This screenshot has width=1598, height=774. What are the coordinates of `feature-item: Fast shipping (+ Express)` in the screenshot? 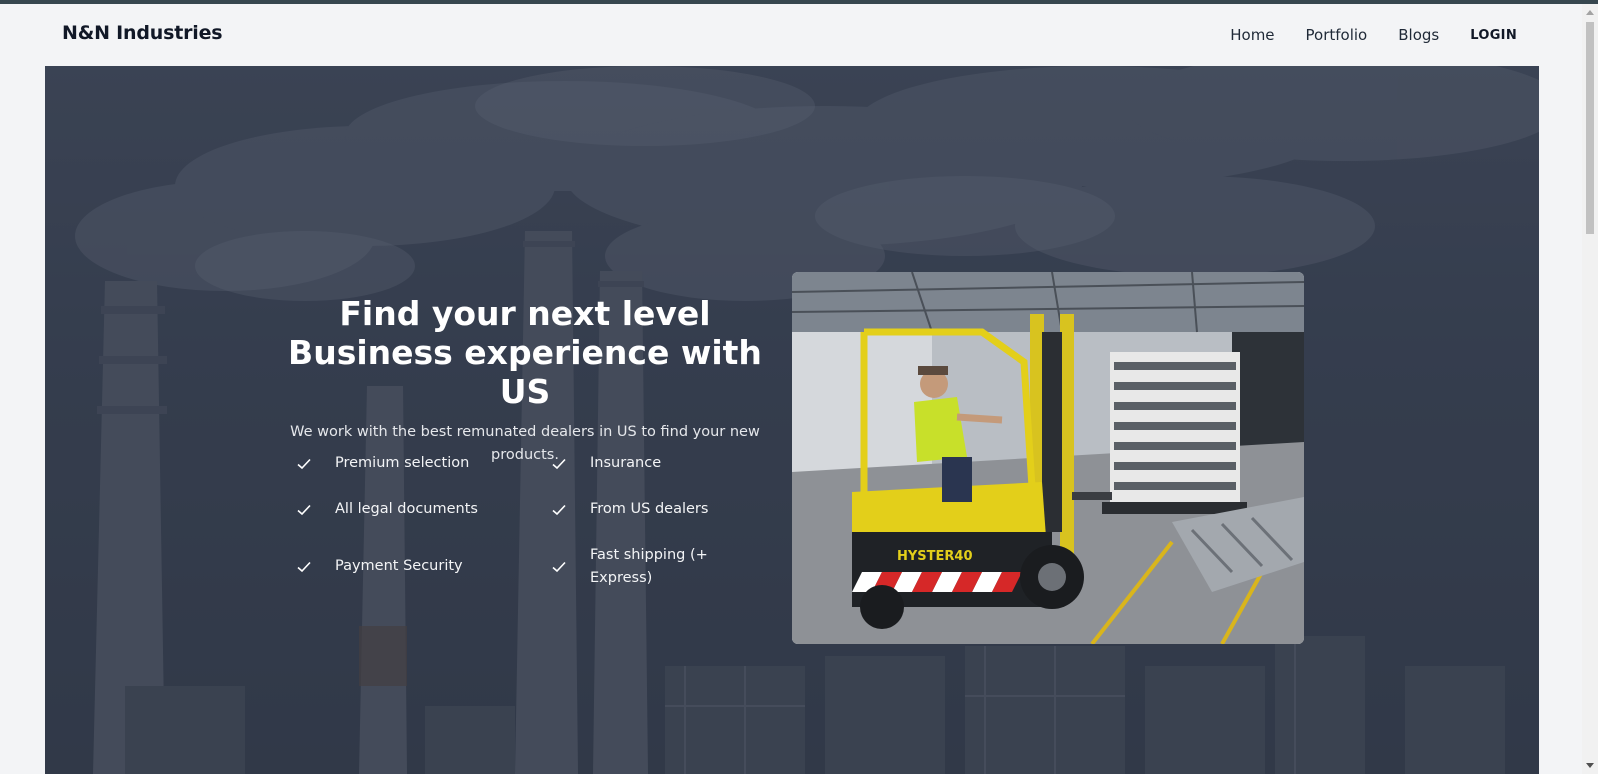 It's located at (645, 567).